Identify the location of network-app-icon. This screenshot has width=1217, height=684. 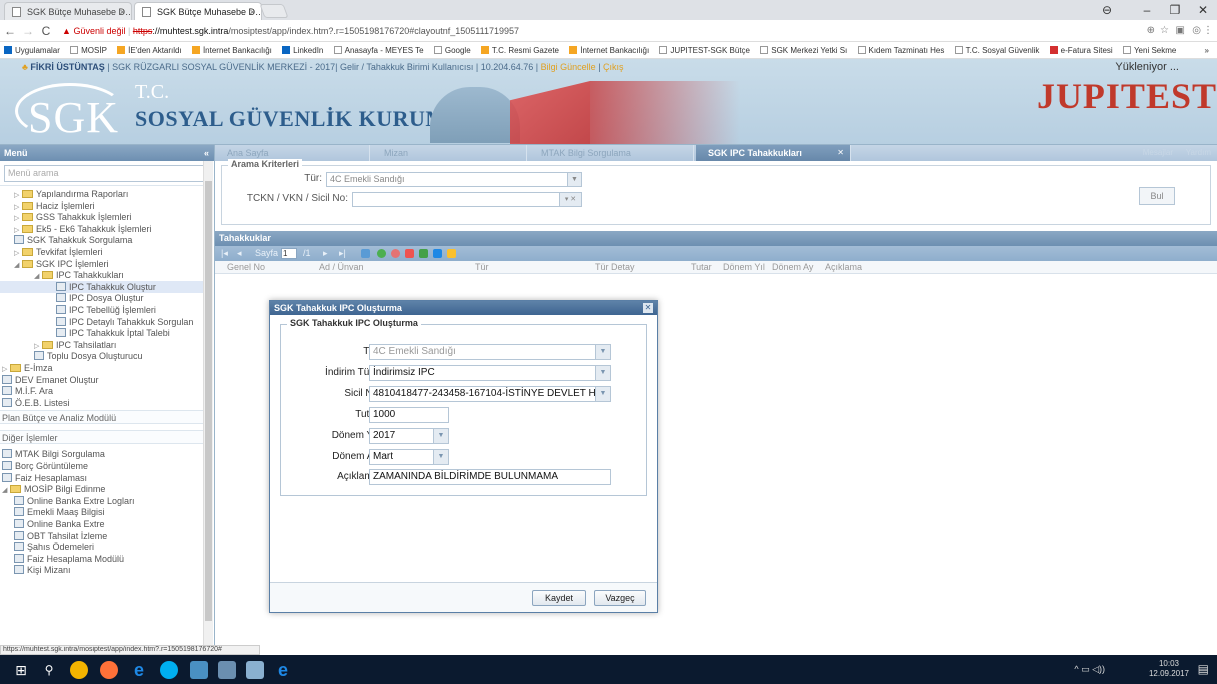
(199, 670).